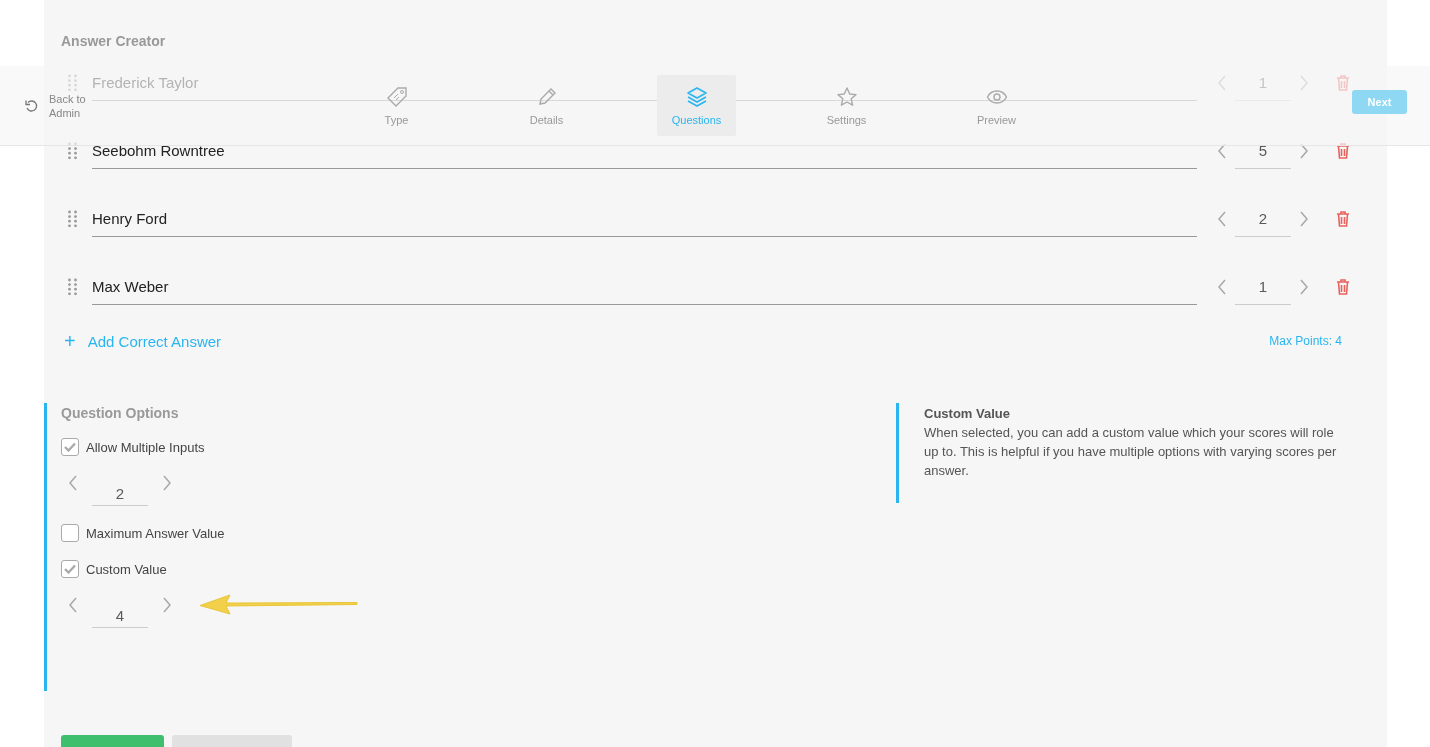 The height and width of the screenshot is (747, 1430). I want to click on points-field: 5, so click(1263, 151).